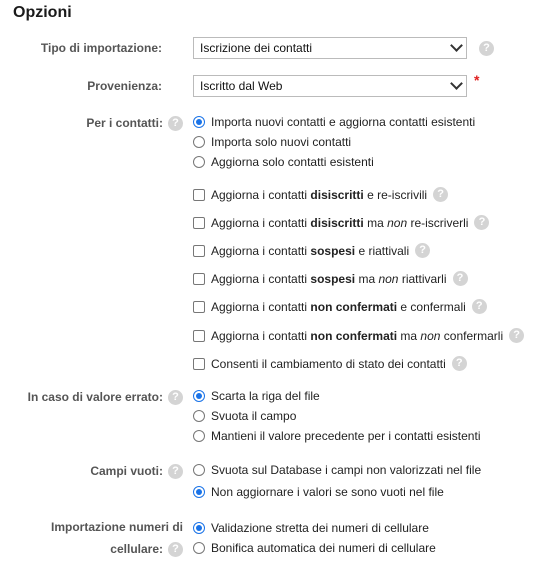 The height and width of the screenshot is (569, 552). What do you see at coordinates (256, 48) in the screenshot?
I see `tipo-importazione-value: Iscrizione dei contatti` at bounding box center [256, 48].